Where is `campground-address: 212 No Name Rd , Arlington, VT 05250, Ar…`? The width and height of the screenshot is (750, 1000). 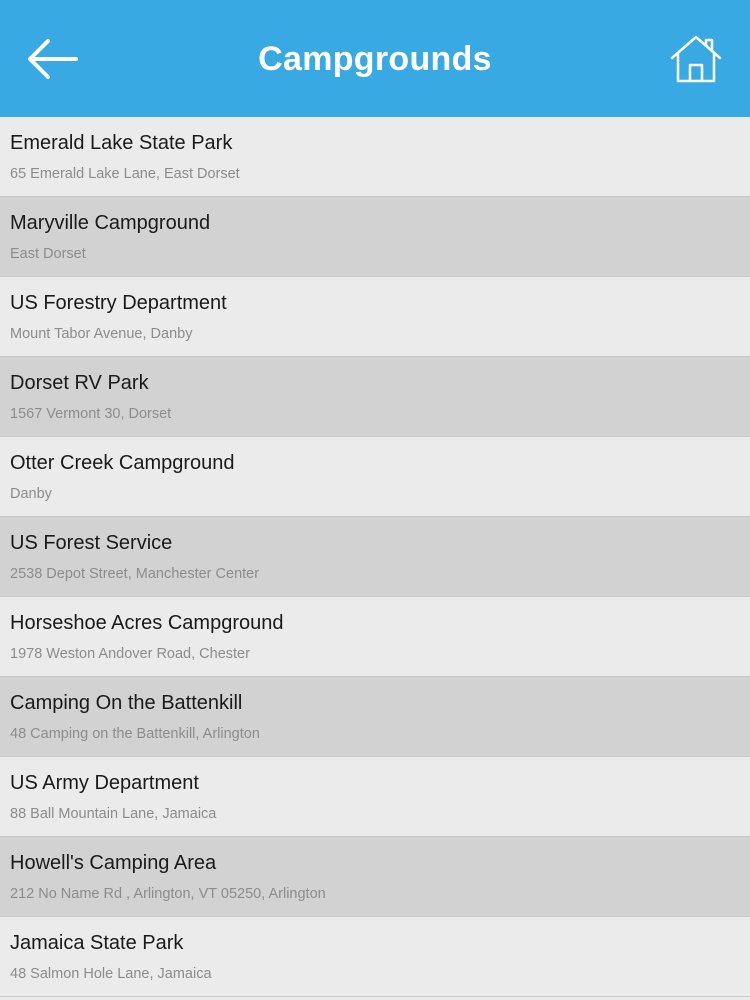
campground-address: 212 No Name Rd , Arlington, VT 05250, Ar… is located at coordinates (168, 894).